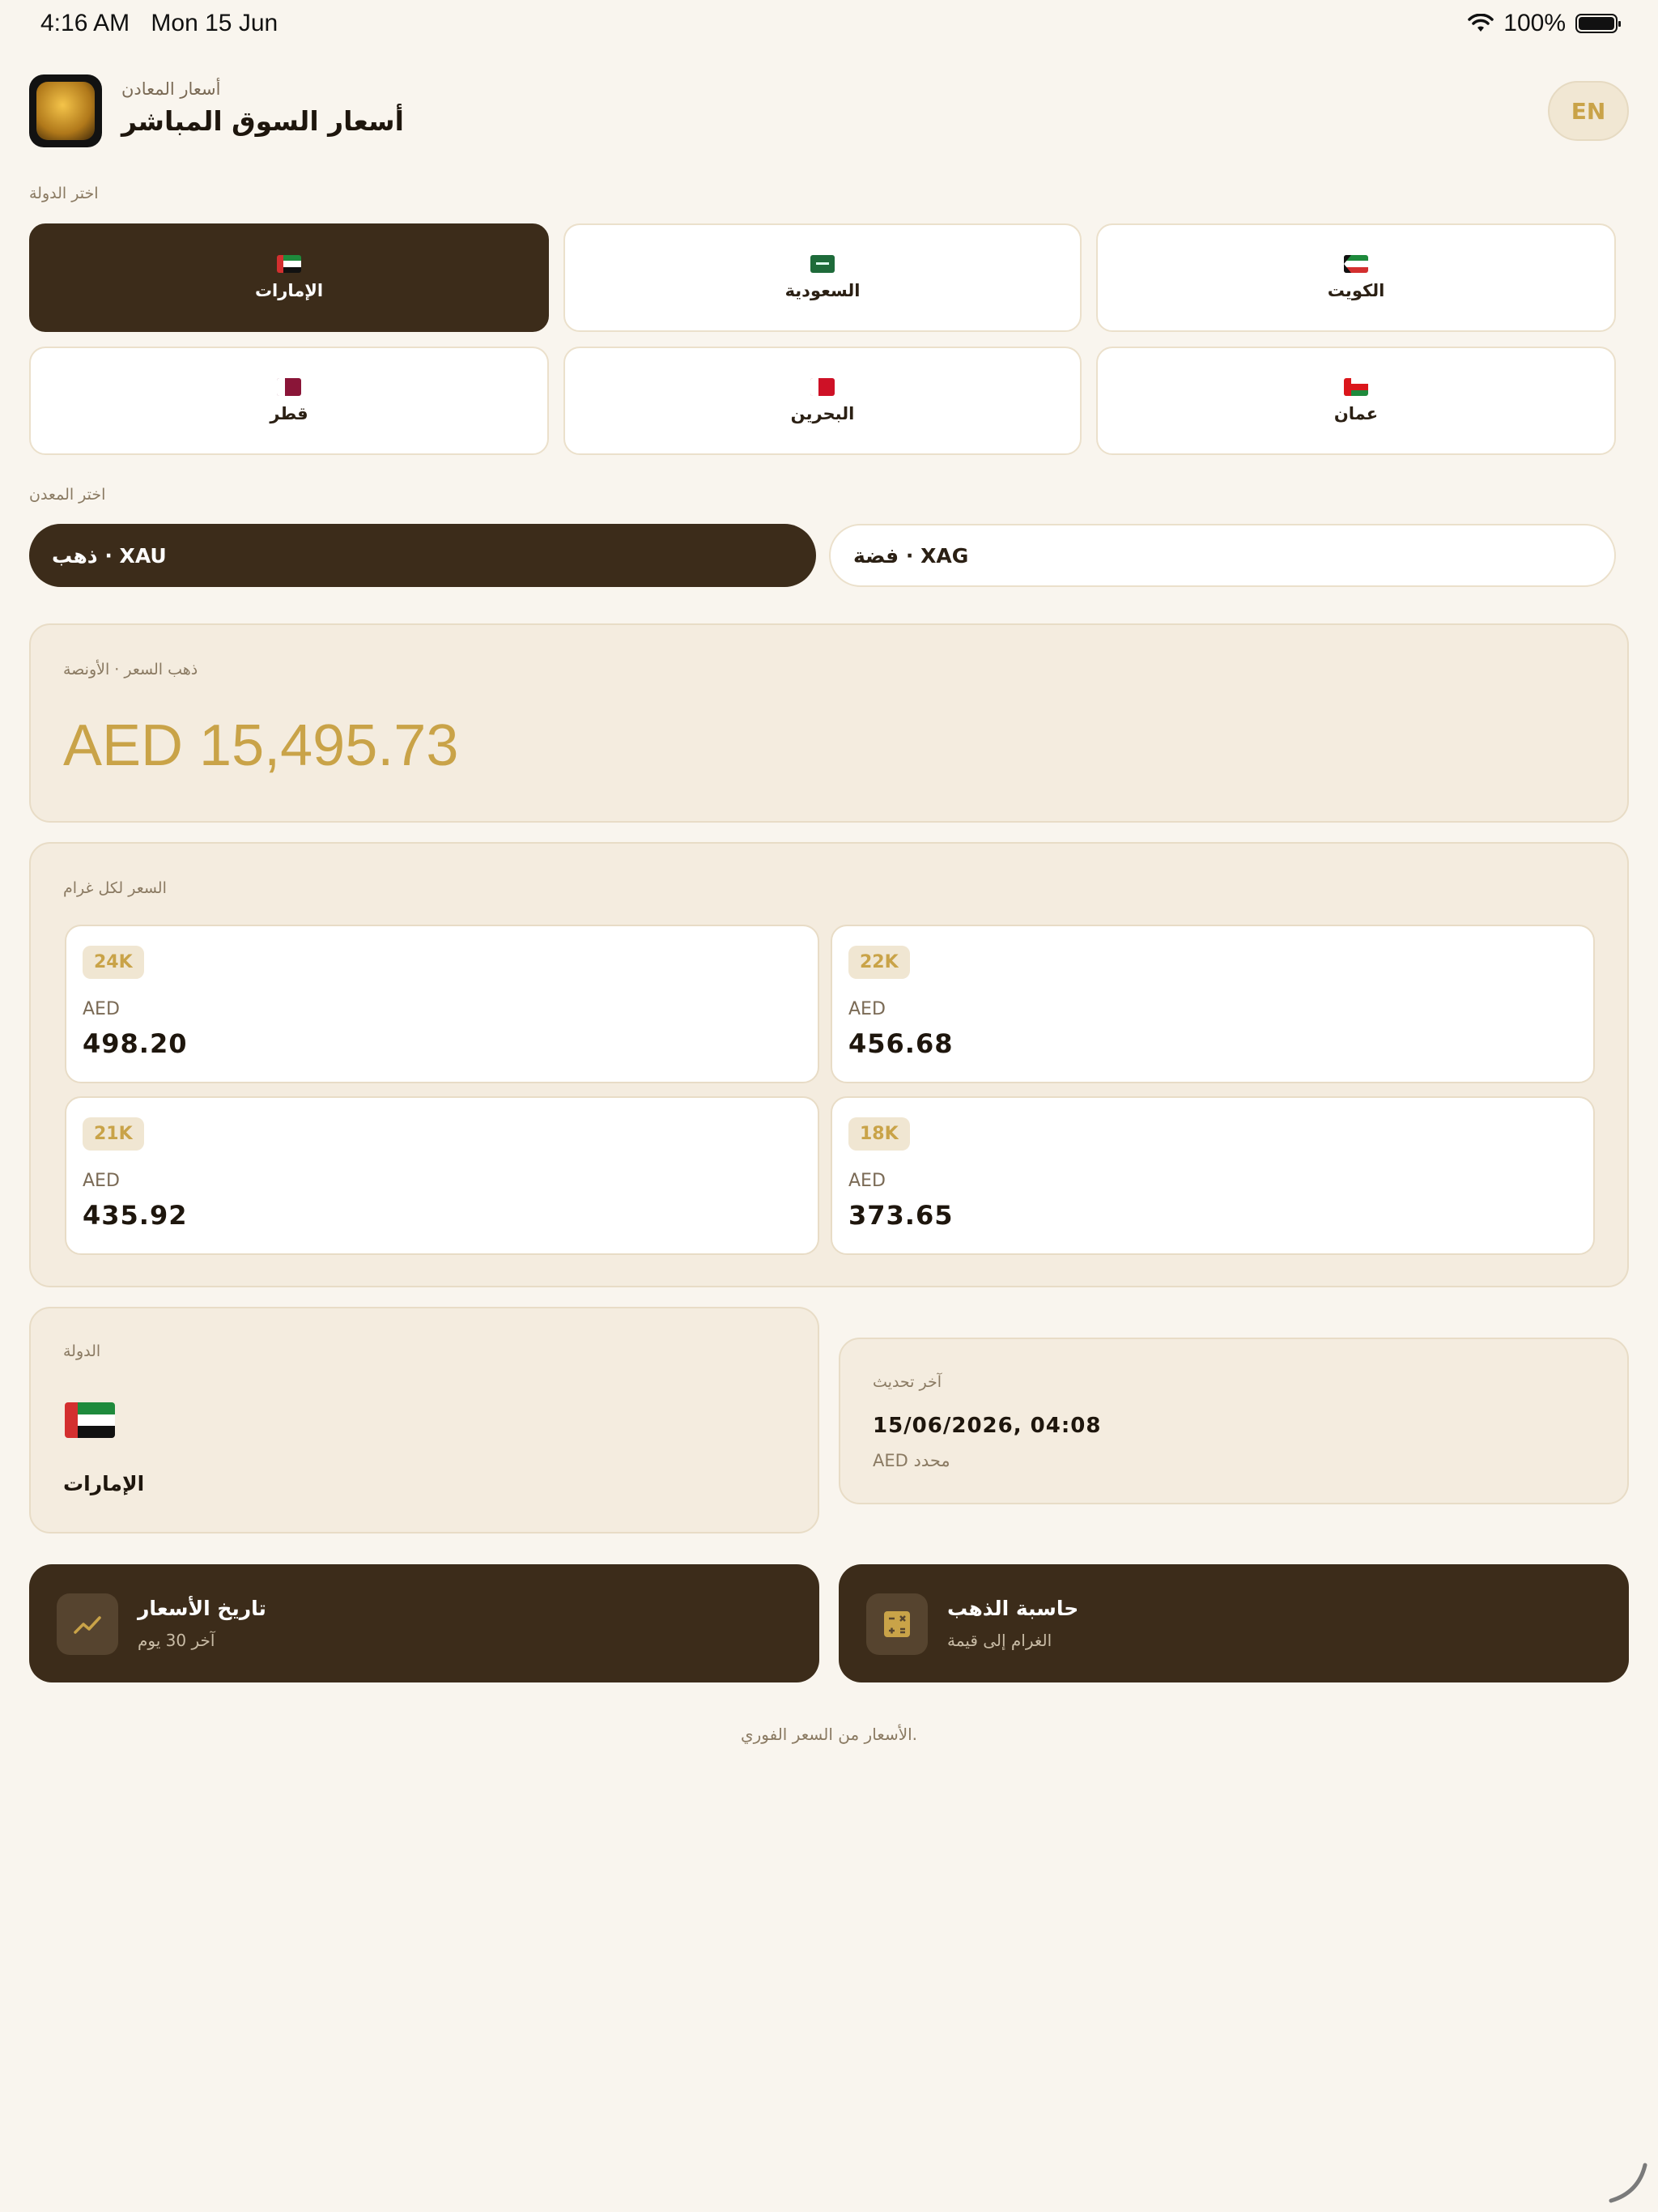  Describe the element at coordinates (822, 414) in the screenshot. I see `country-name: البحرين` at that location.